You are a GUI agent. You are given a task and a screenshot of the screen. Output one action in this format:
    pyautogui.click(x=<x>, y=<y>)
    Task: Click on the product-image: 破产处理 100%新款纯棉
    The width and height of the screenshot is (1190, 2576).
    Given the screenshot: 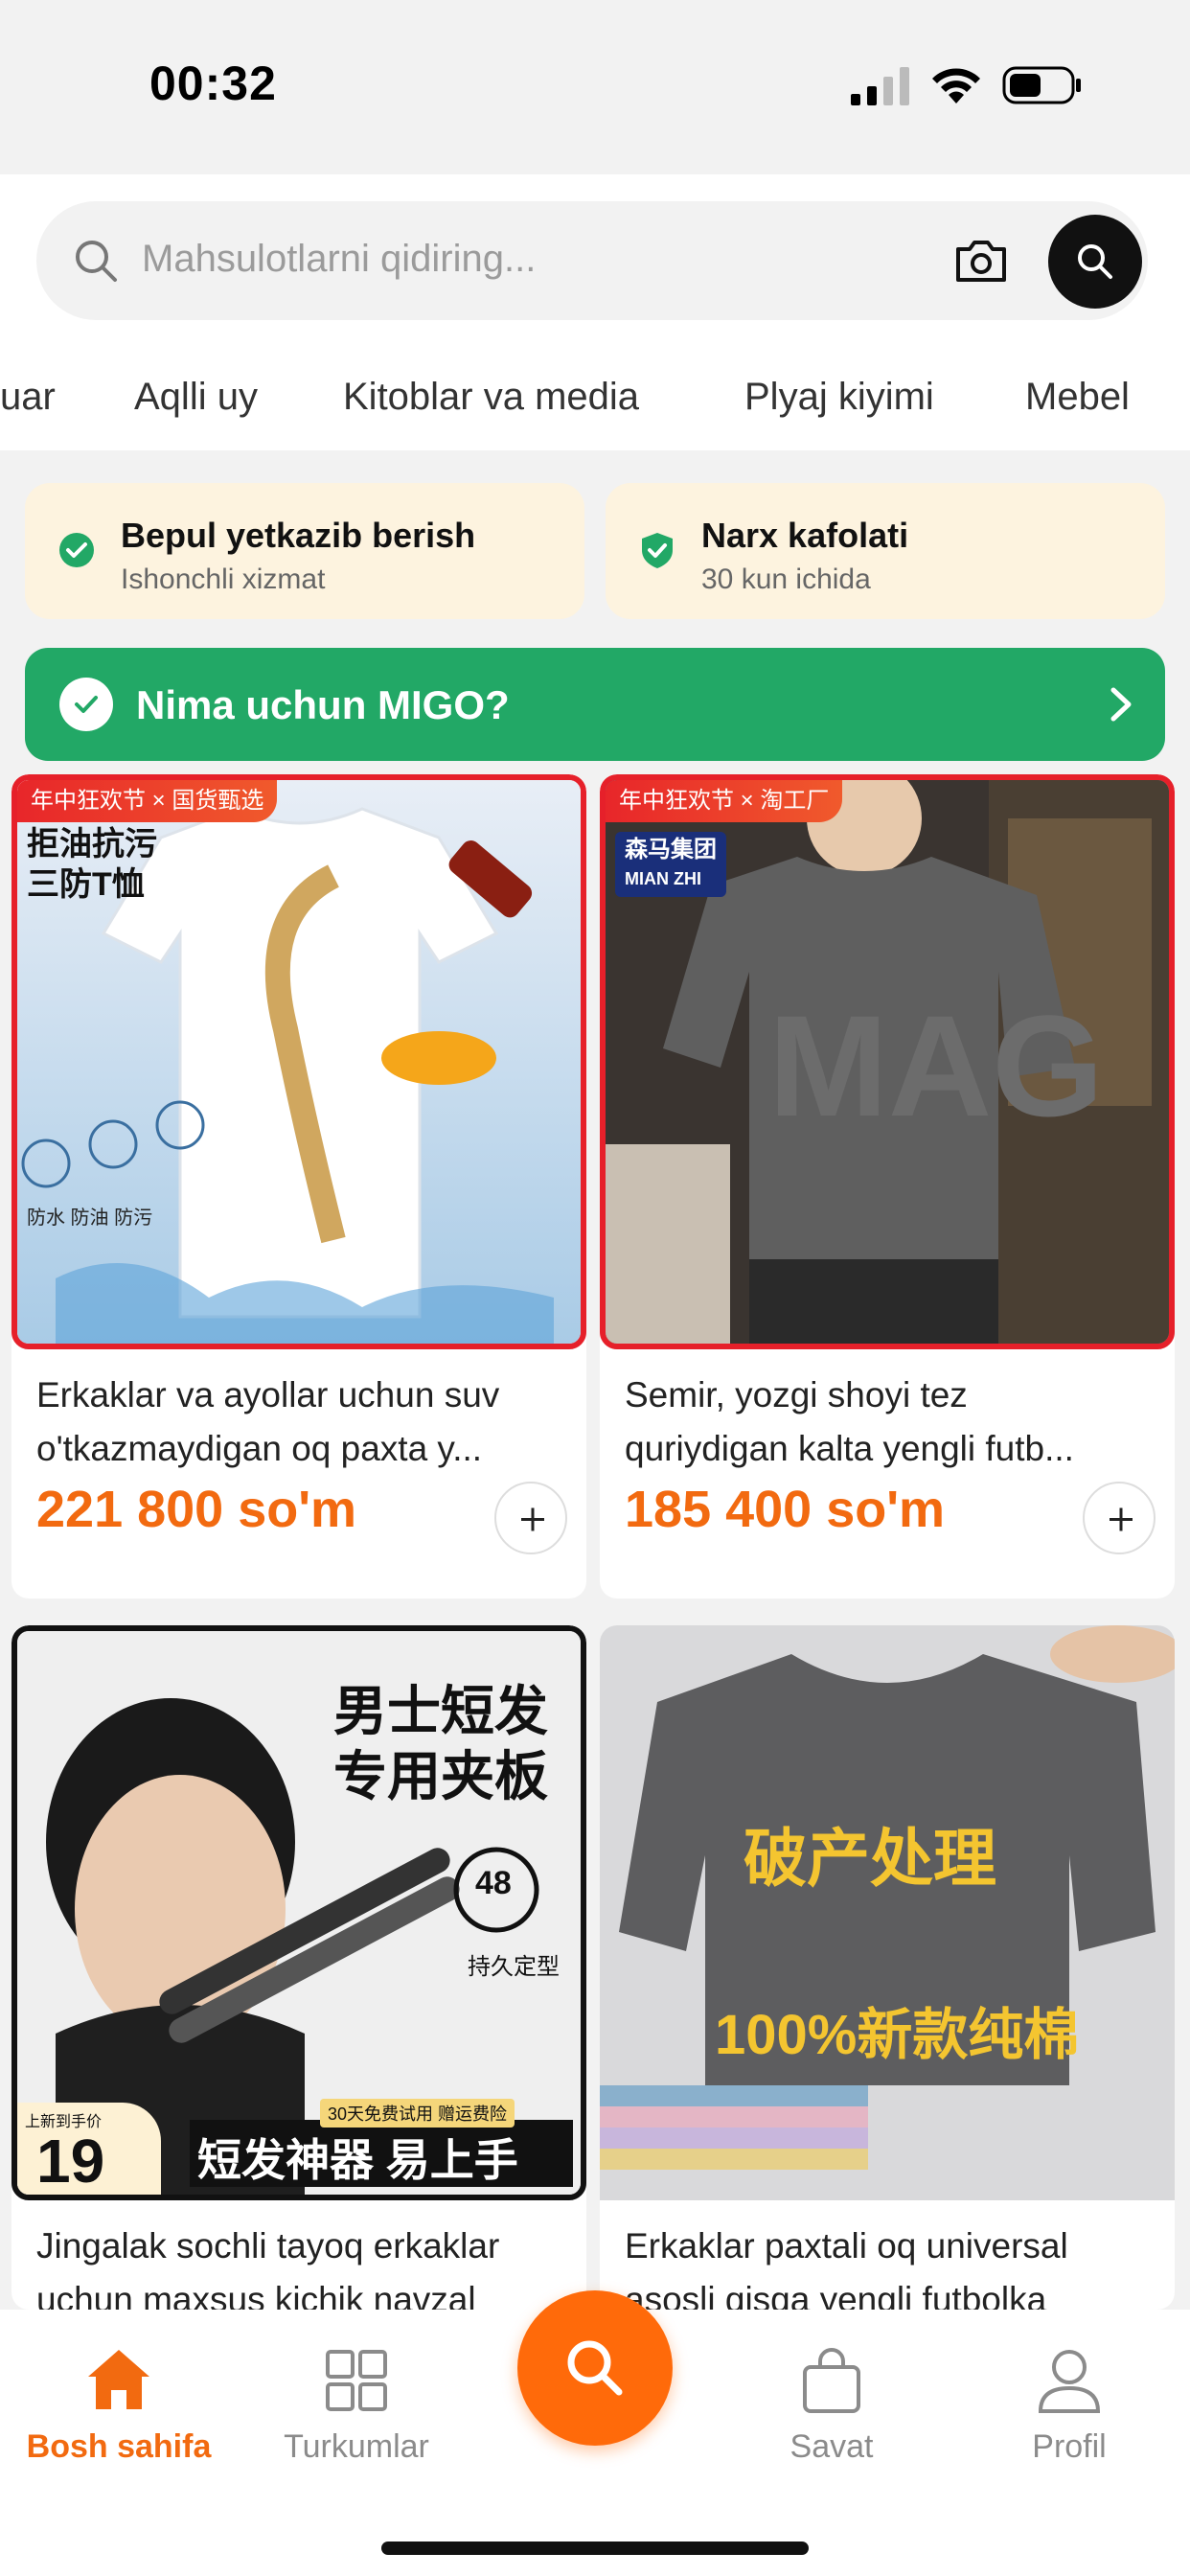 What is the action you would take?
    pyautogui.click(x=888, y=1912)
    